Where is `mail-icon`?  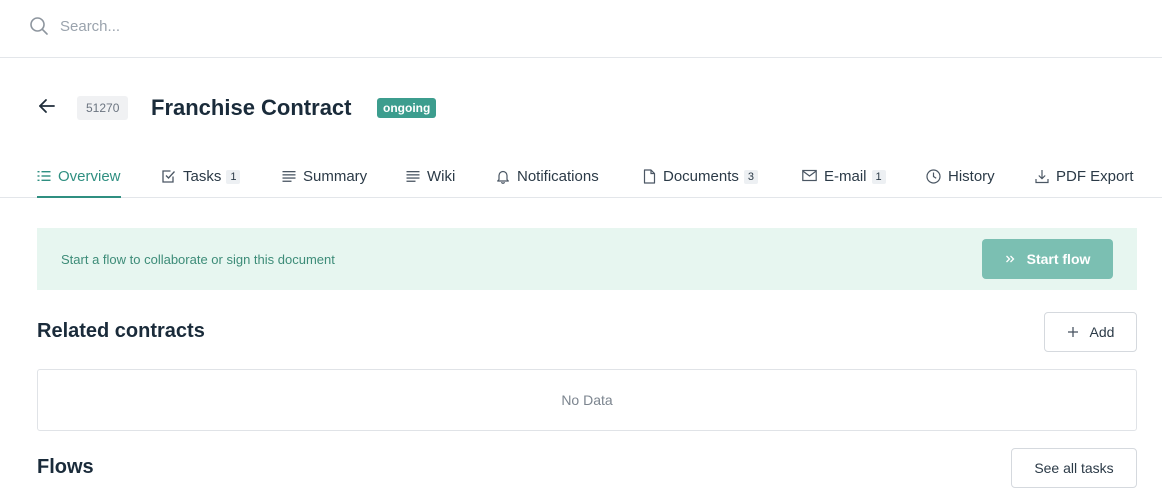
mail-icon is located at coordinates (809, 175).